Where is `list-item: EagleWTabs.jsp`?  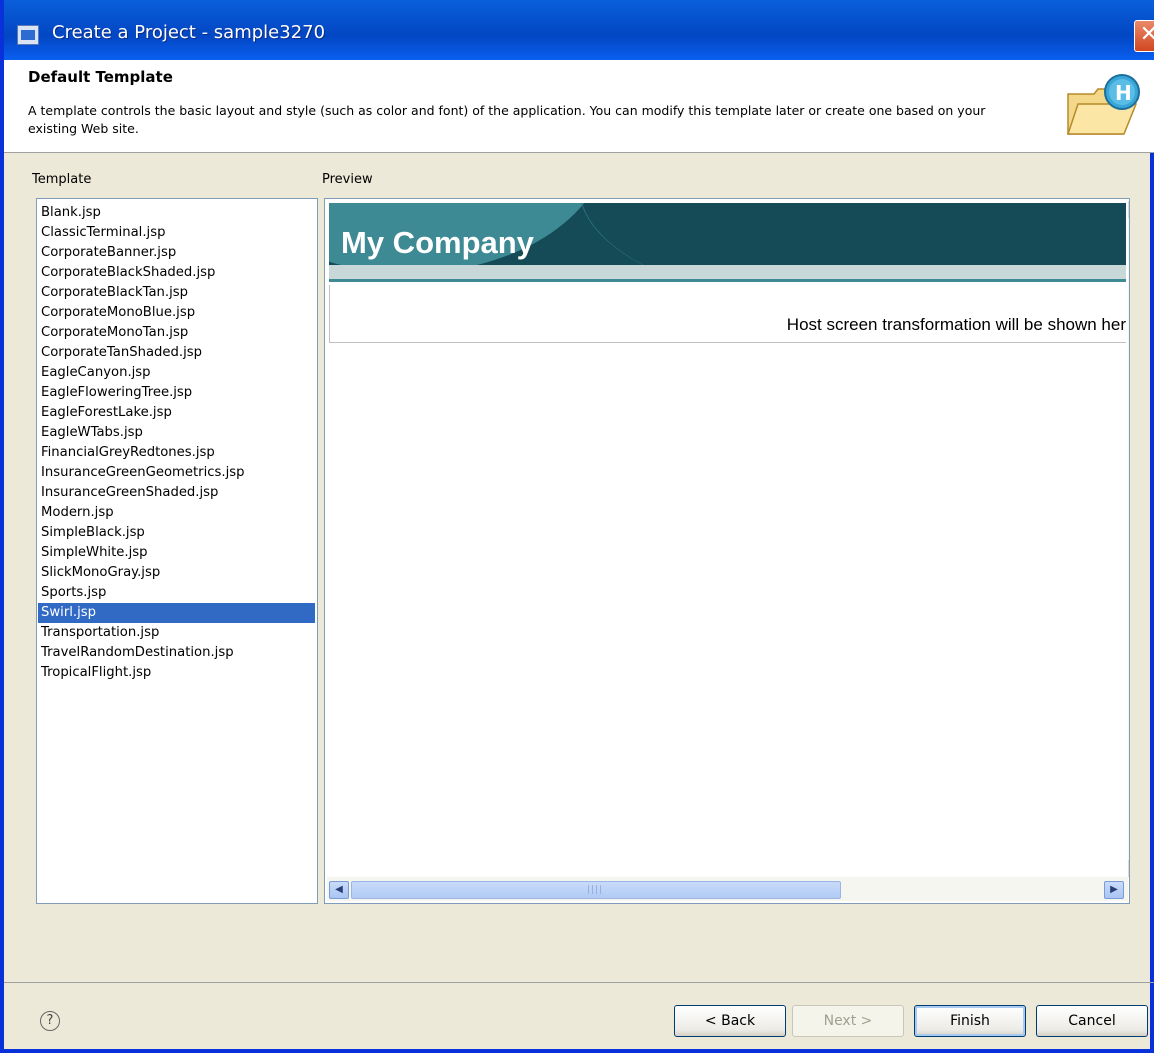
list-item: EagleWTabs.jsp is located at coordinates (176, 433).